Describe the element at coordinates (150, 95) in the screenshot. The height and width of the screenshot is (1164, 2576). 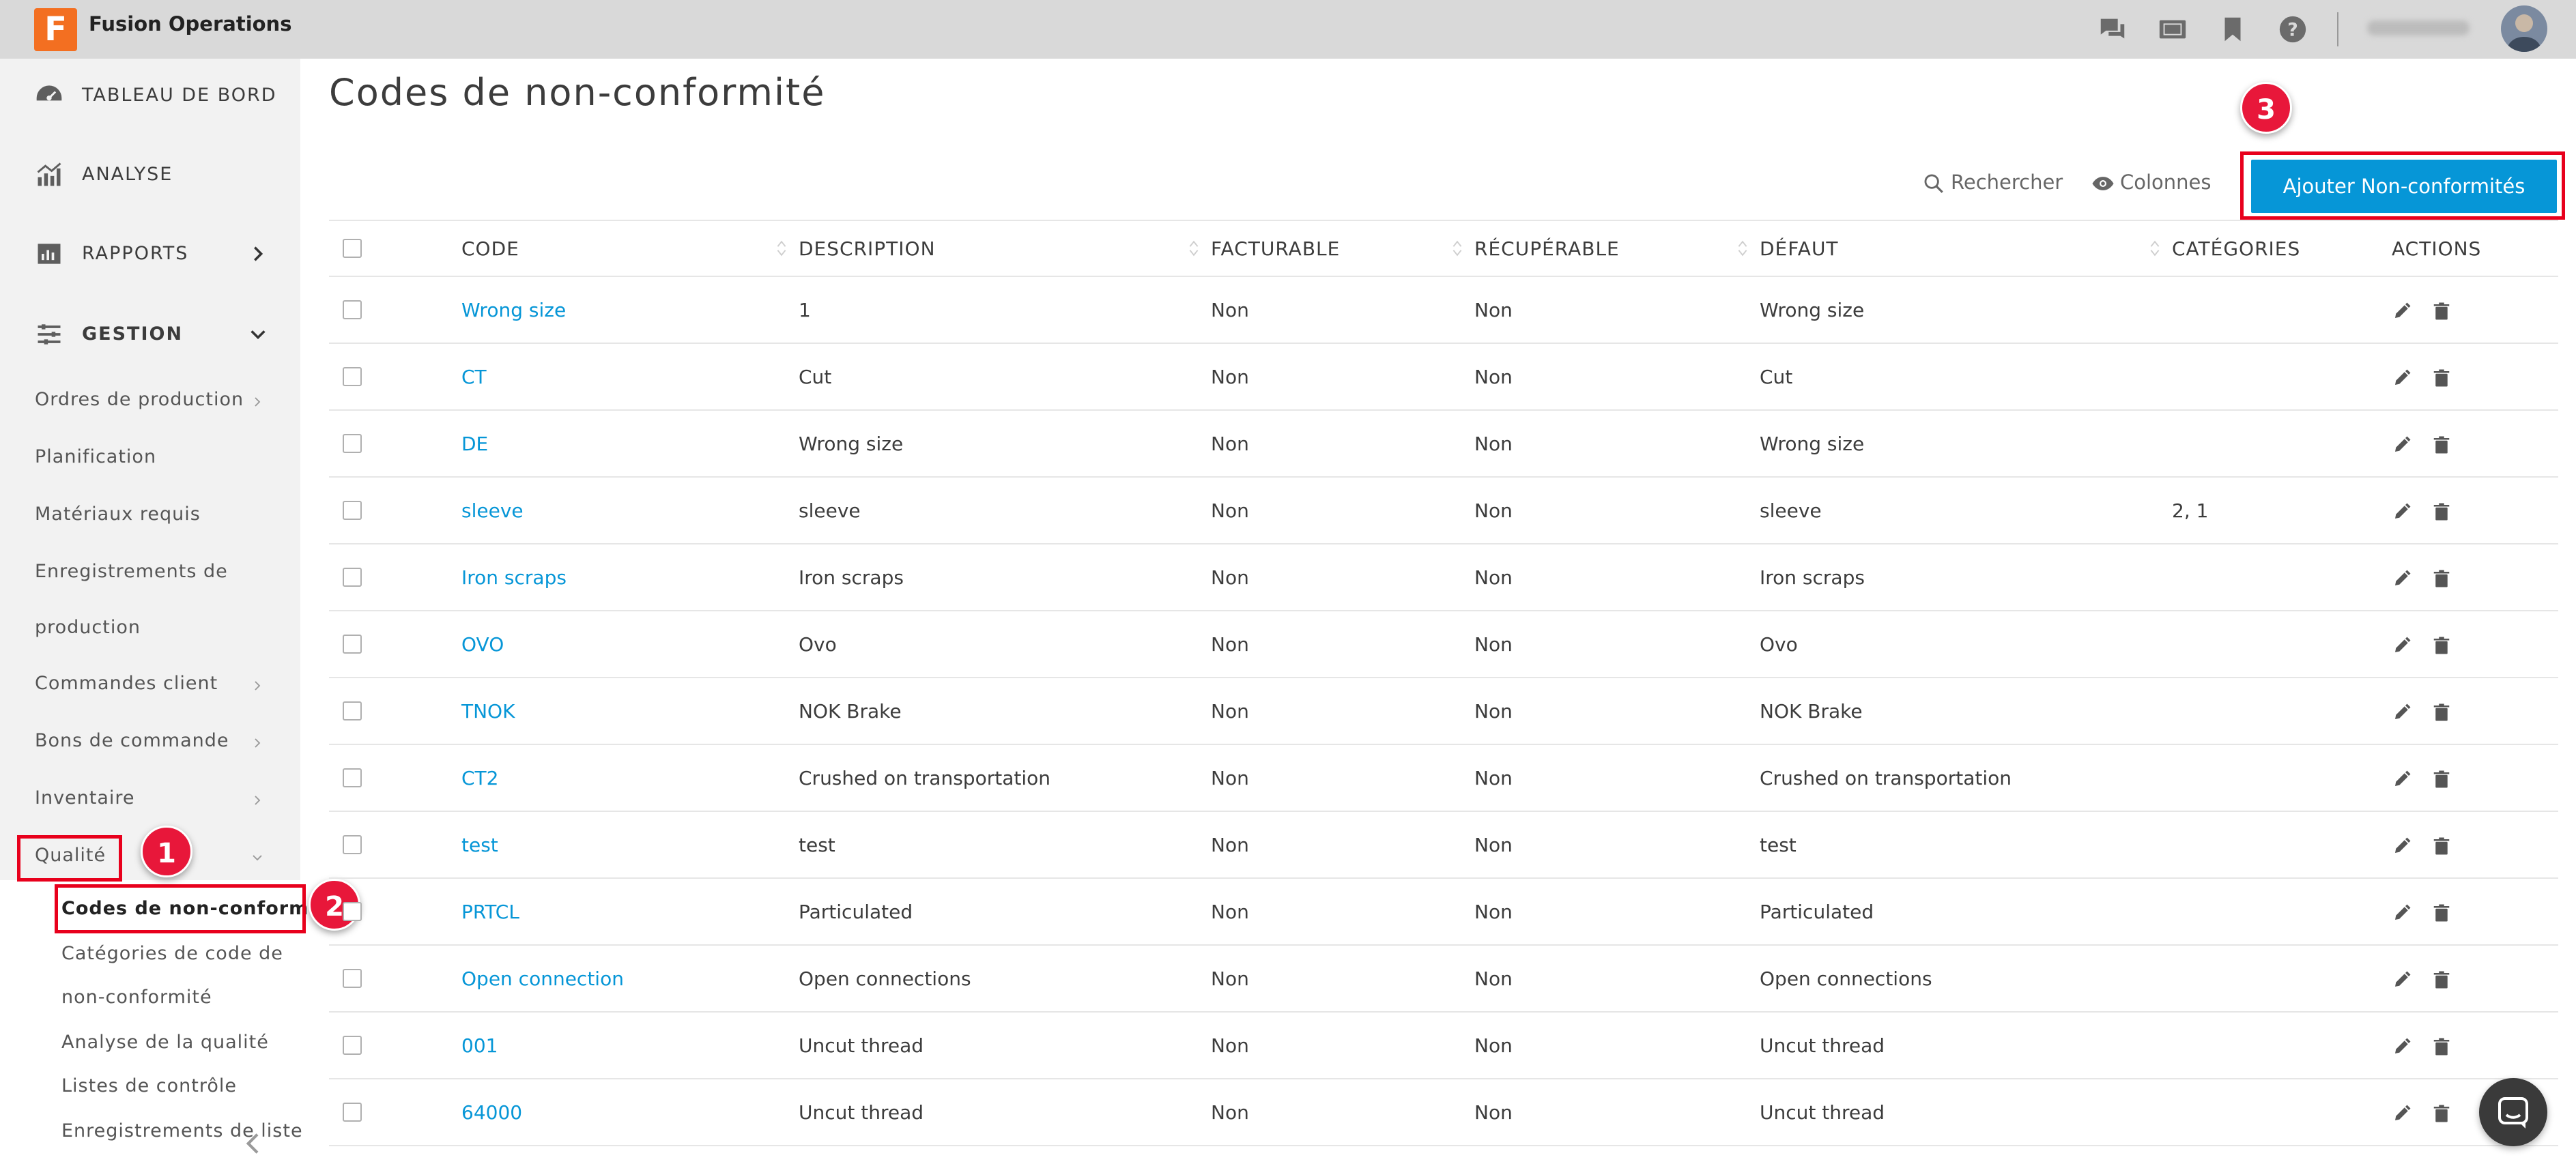
I see `nav-dashboard: TABLEAU DE BORD` at that location.